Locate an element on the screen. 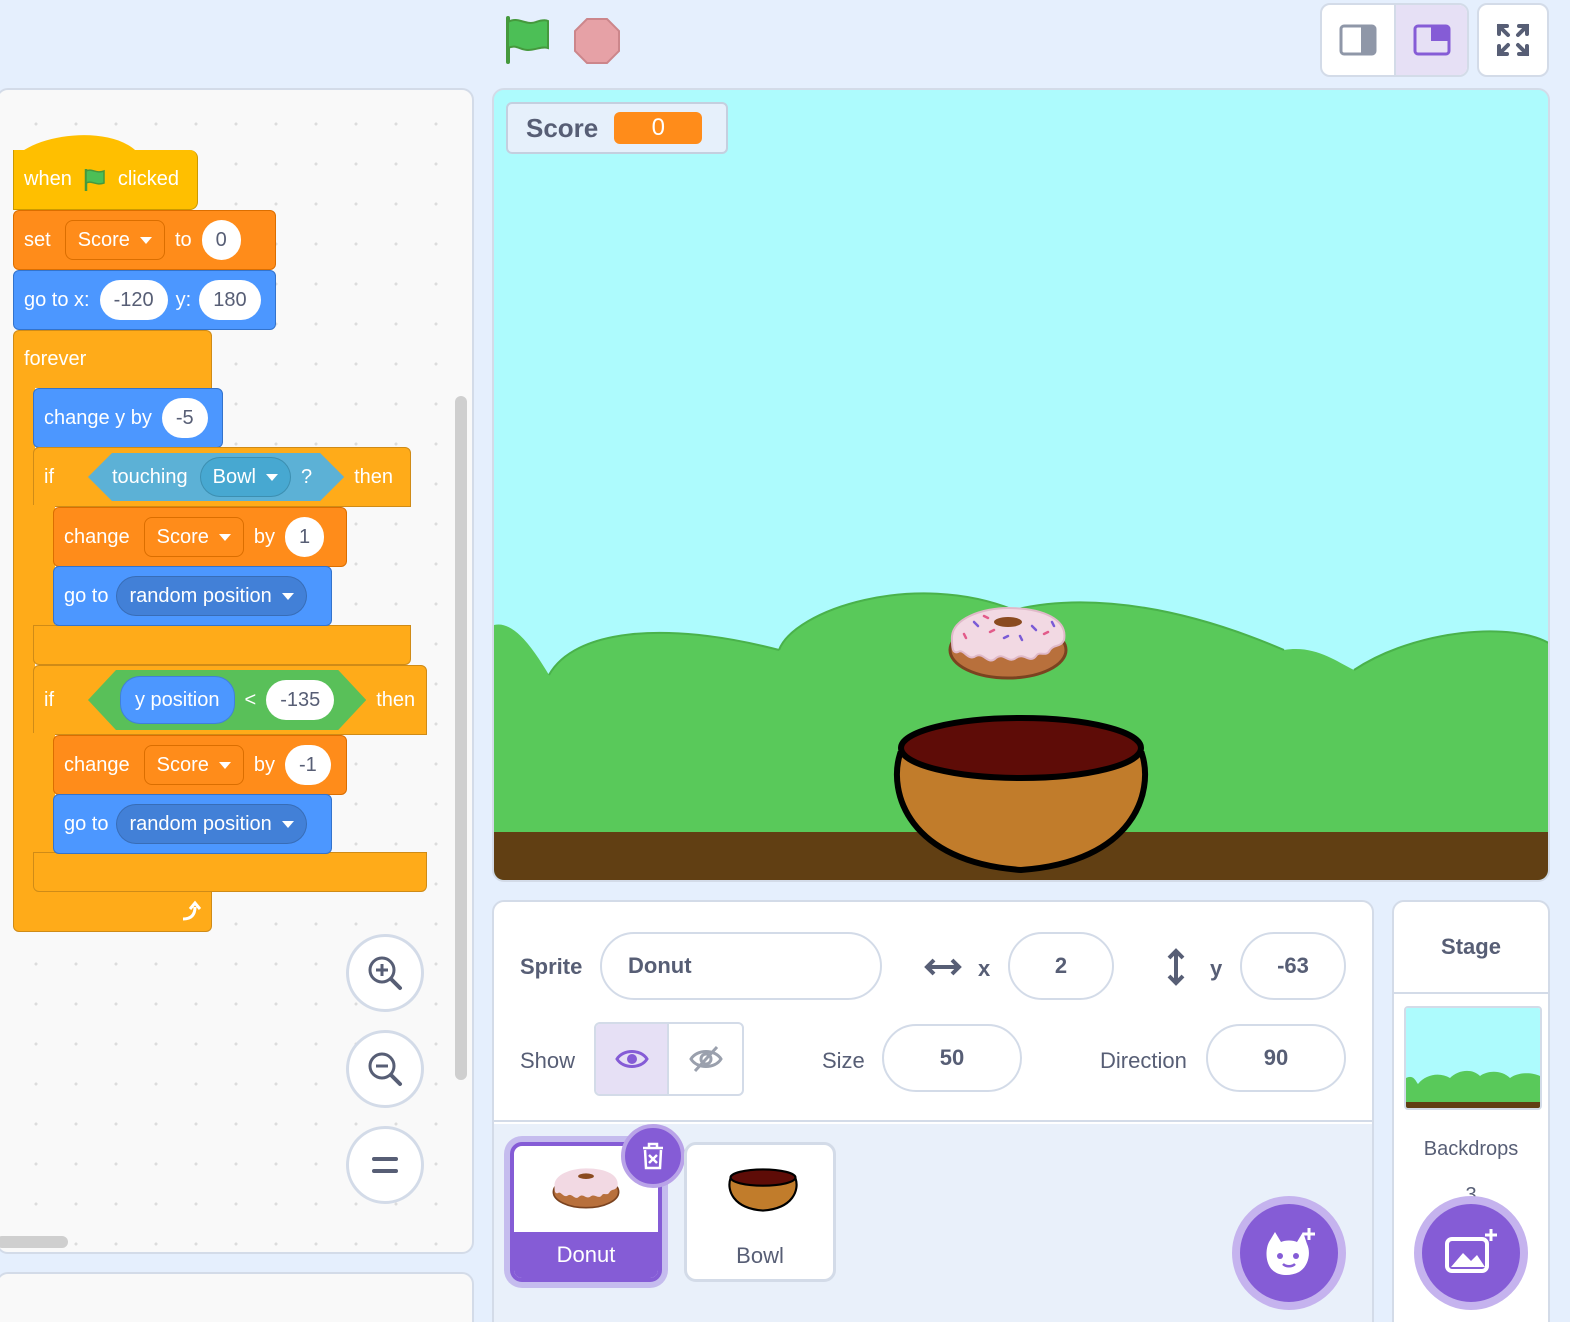  change-y-input: -5 is located at coordinates (184, 418).